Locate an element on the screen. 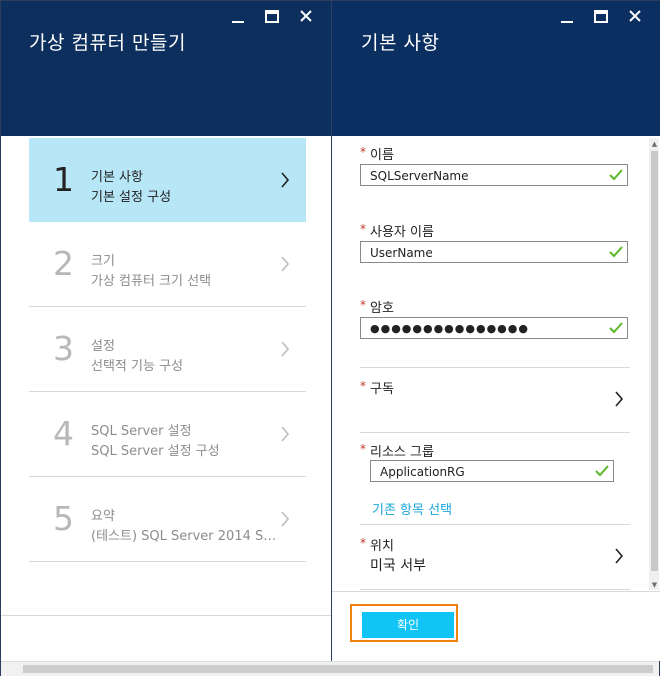  step-settings: 3 설정 선택적 기능 구성 is located at coordinates (167, 349).